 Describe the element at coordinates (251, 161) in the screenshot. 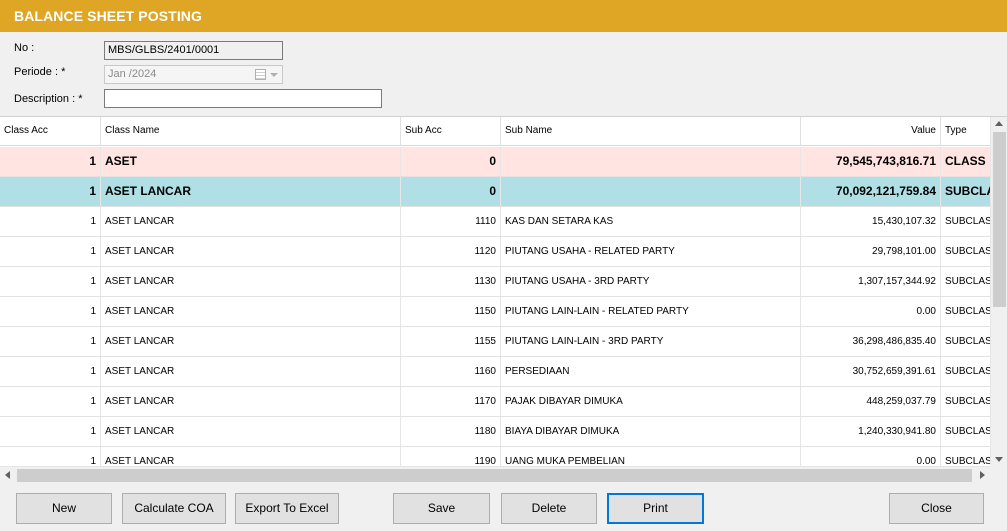

I see `cell-class-name: ASET` at that location.